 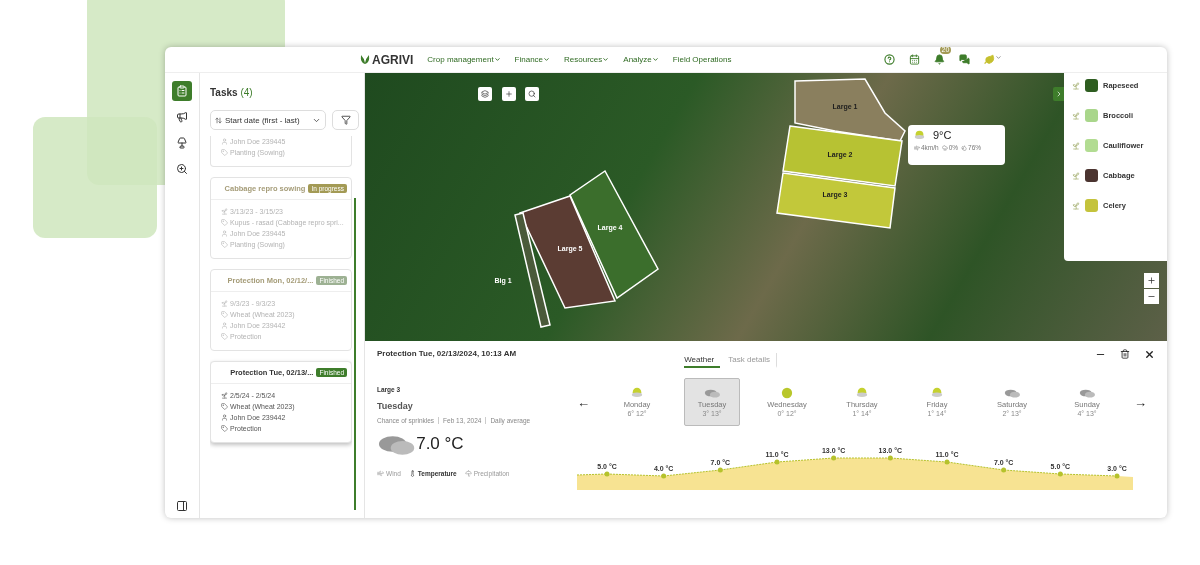 I want to click on search-button, so click(x=532, y=94).